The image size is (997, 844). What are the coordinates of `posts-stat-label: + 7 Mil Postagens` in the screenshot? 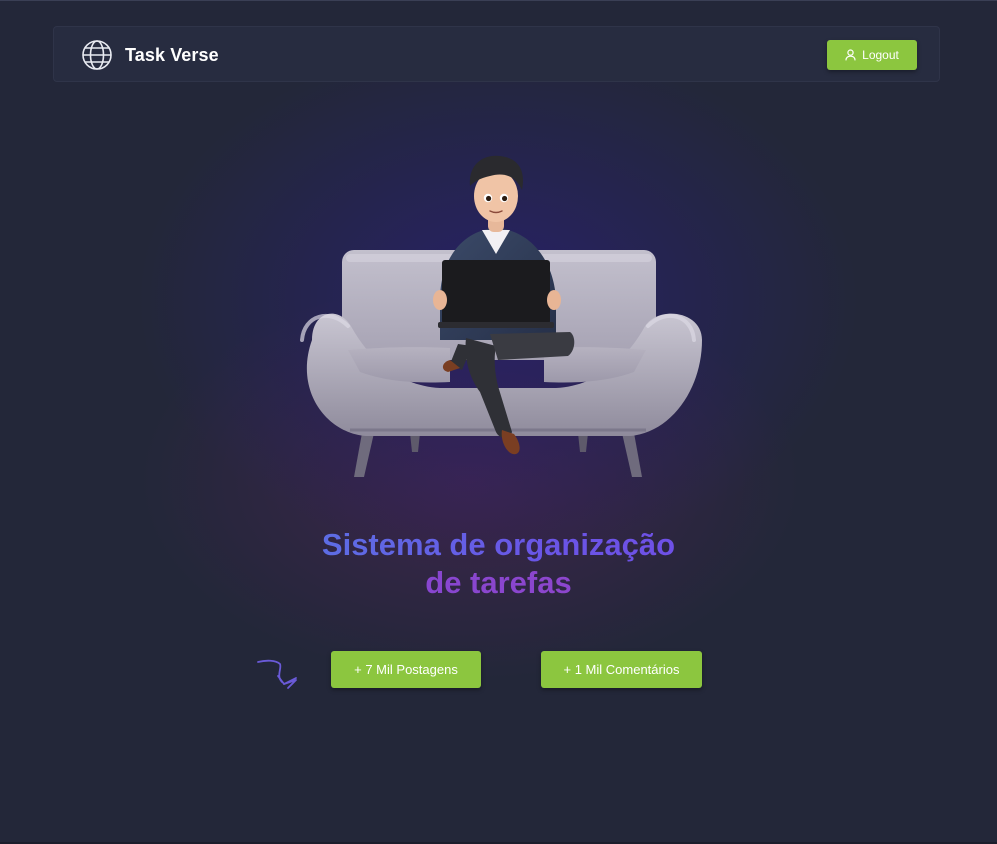 It's located at (406, 669).